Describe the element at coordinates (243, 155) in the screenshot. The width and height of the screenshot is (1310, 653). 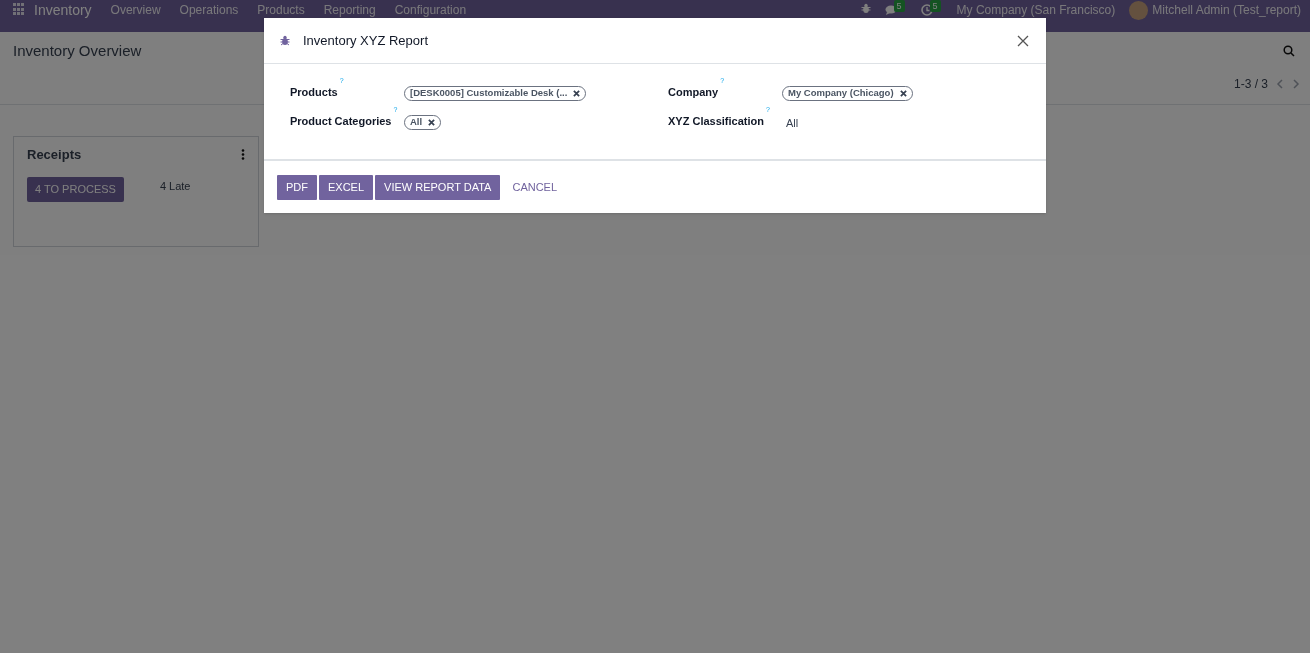
I see `kebab-menu-icon` at that location.